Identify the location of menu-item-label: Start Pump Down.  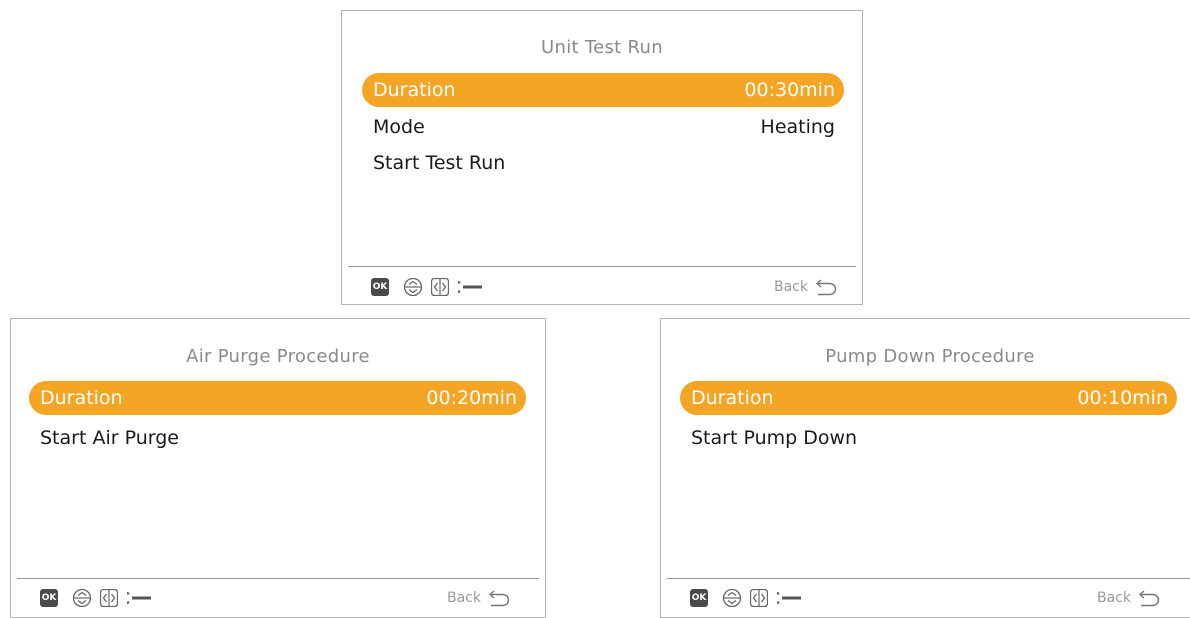
(774, 438).